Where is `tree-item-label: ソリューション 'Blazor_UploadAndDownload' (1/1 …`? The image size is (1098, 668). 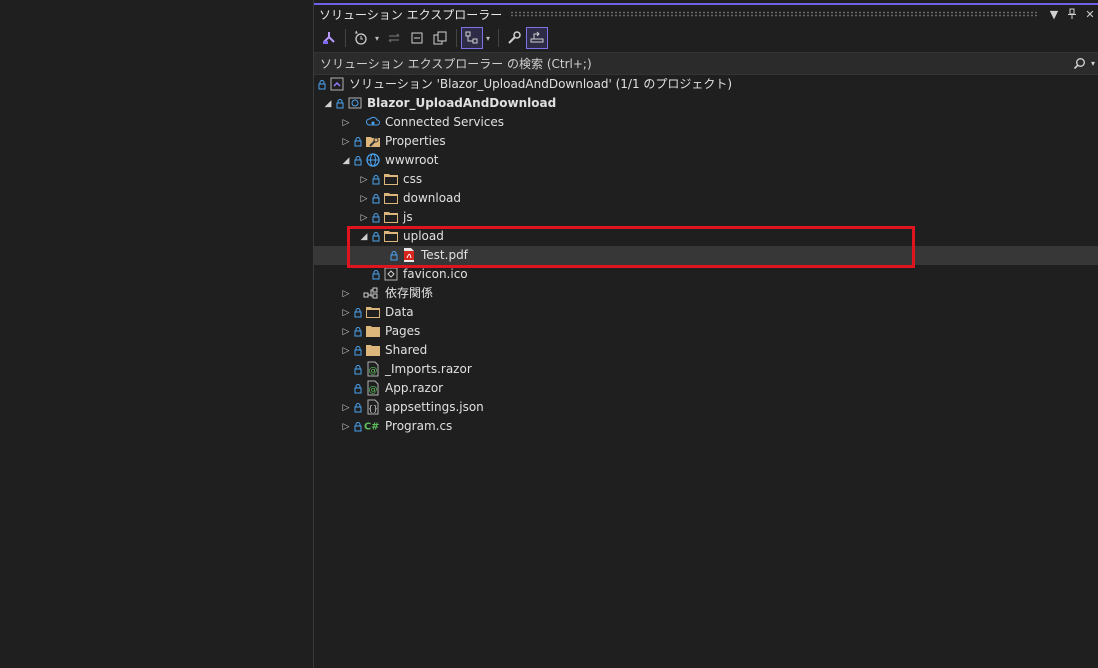 tree-item-label: ソリューション 'Blazor_UploadAndDownload' (1/1 … is located at coordinates (541, 84).